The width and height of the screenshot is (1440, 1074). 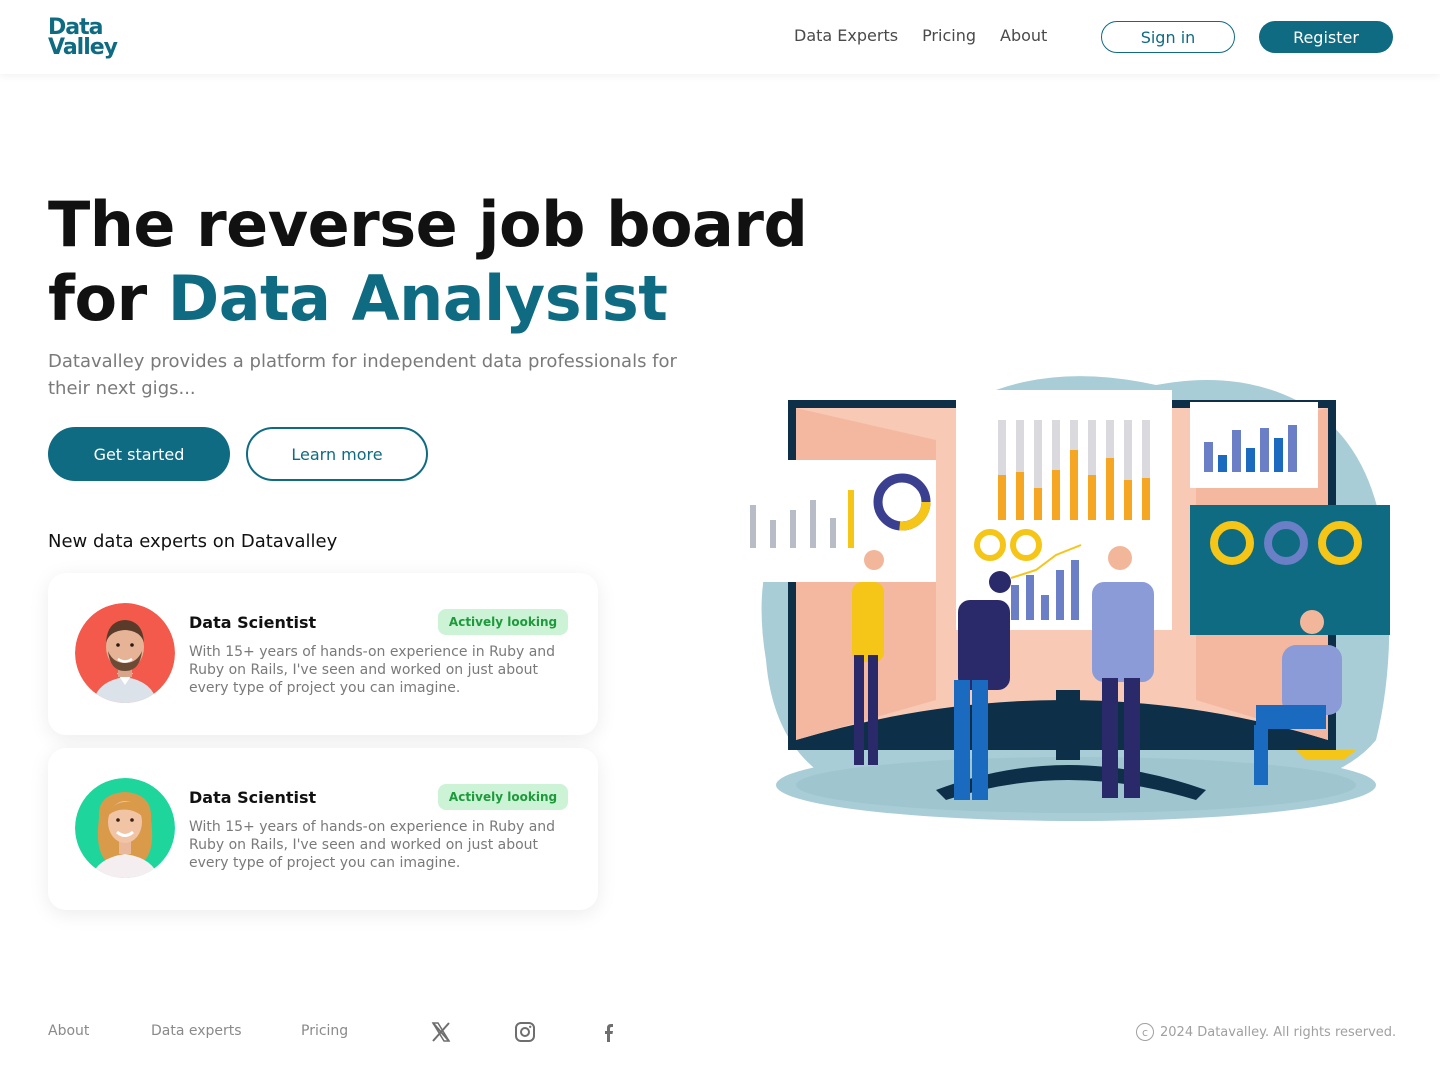 What do you see at coordinates (1023, 35) in the screenshot?
I see `nav-about: About` at bounding box center [1023, 35].